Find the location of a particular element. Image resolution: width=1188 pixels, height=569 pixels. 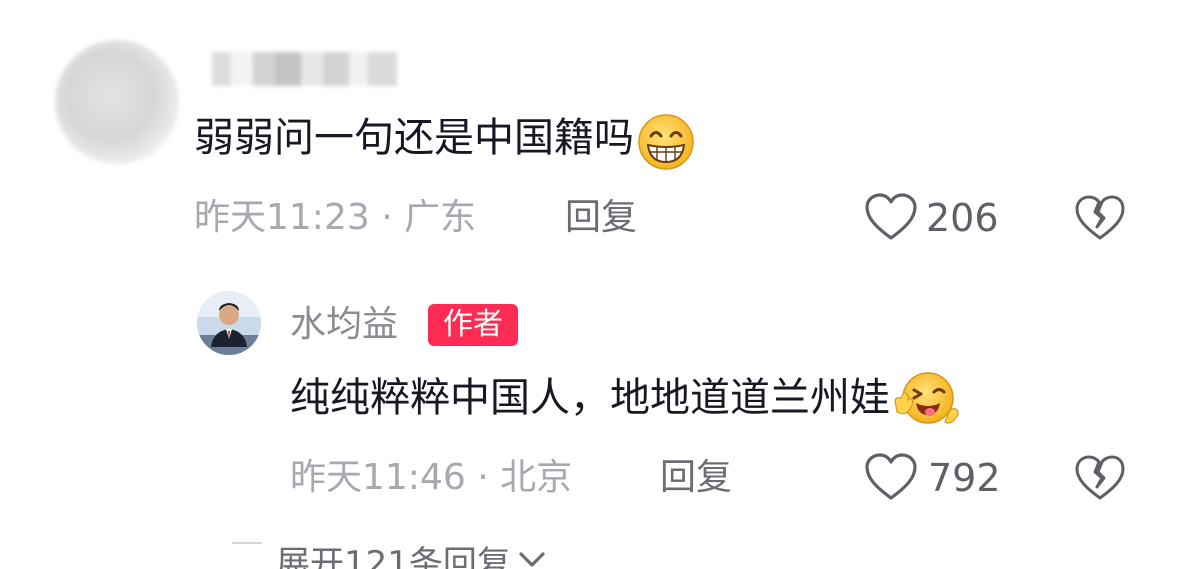

top-comment-like-count: 206 is located at coordinates (962, 218).